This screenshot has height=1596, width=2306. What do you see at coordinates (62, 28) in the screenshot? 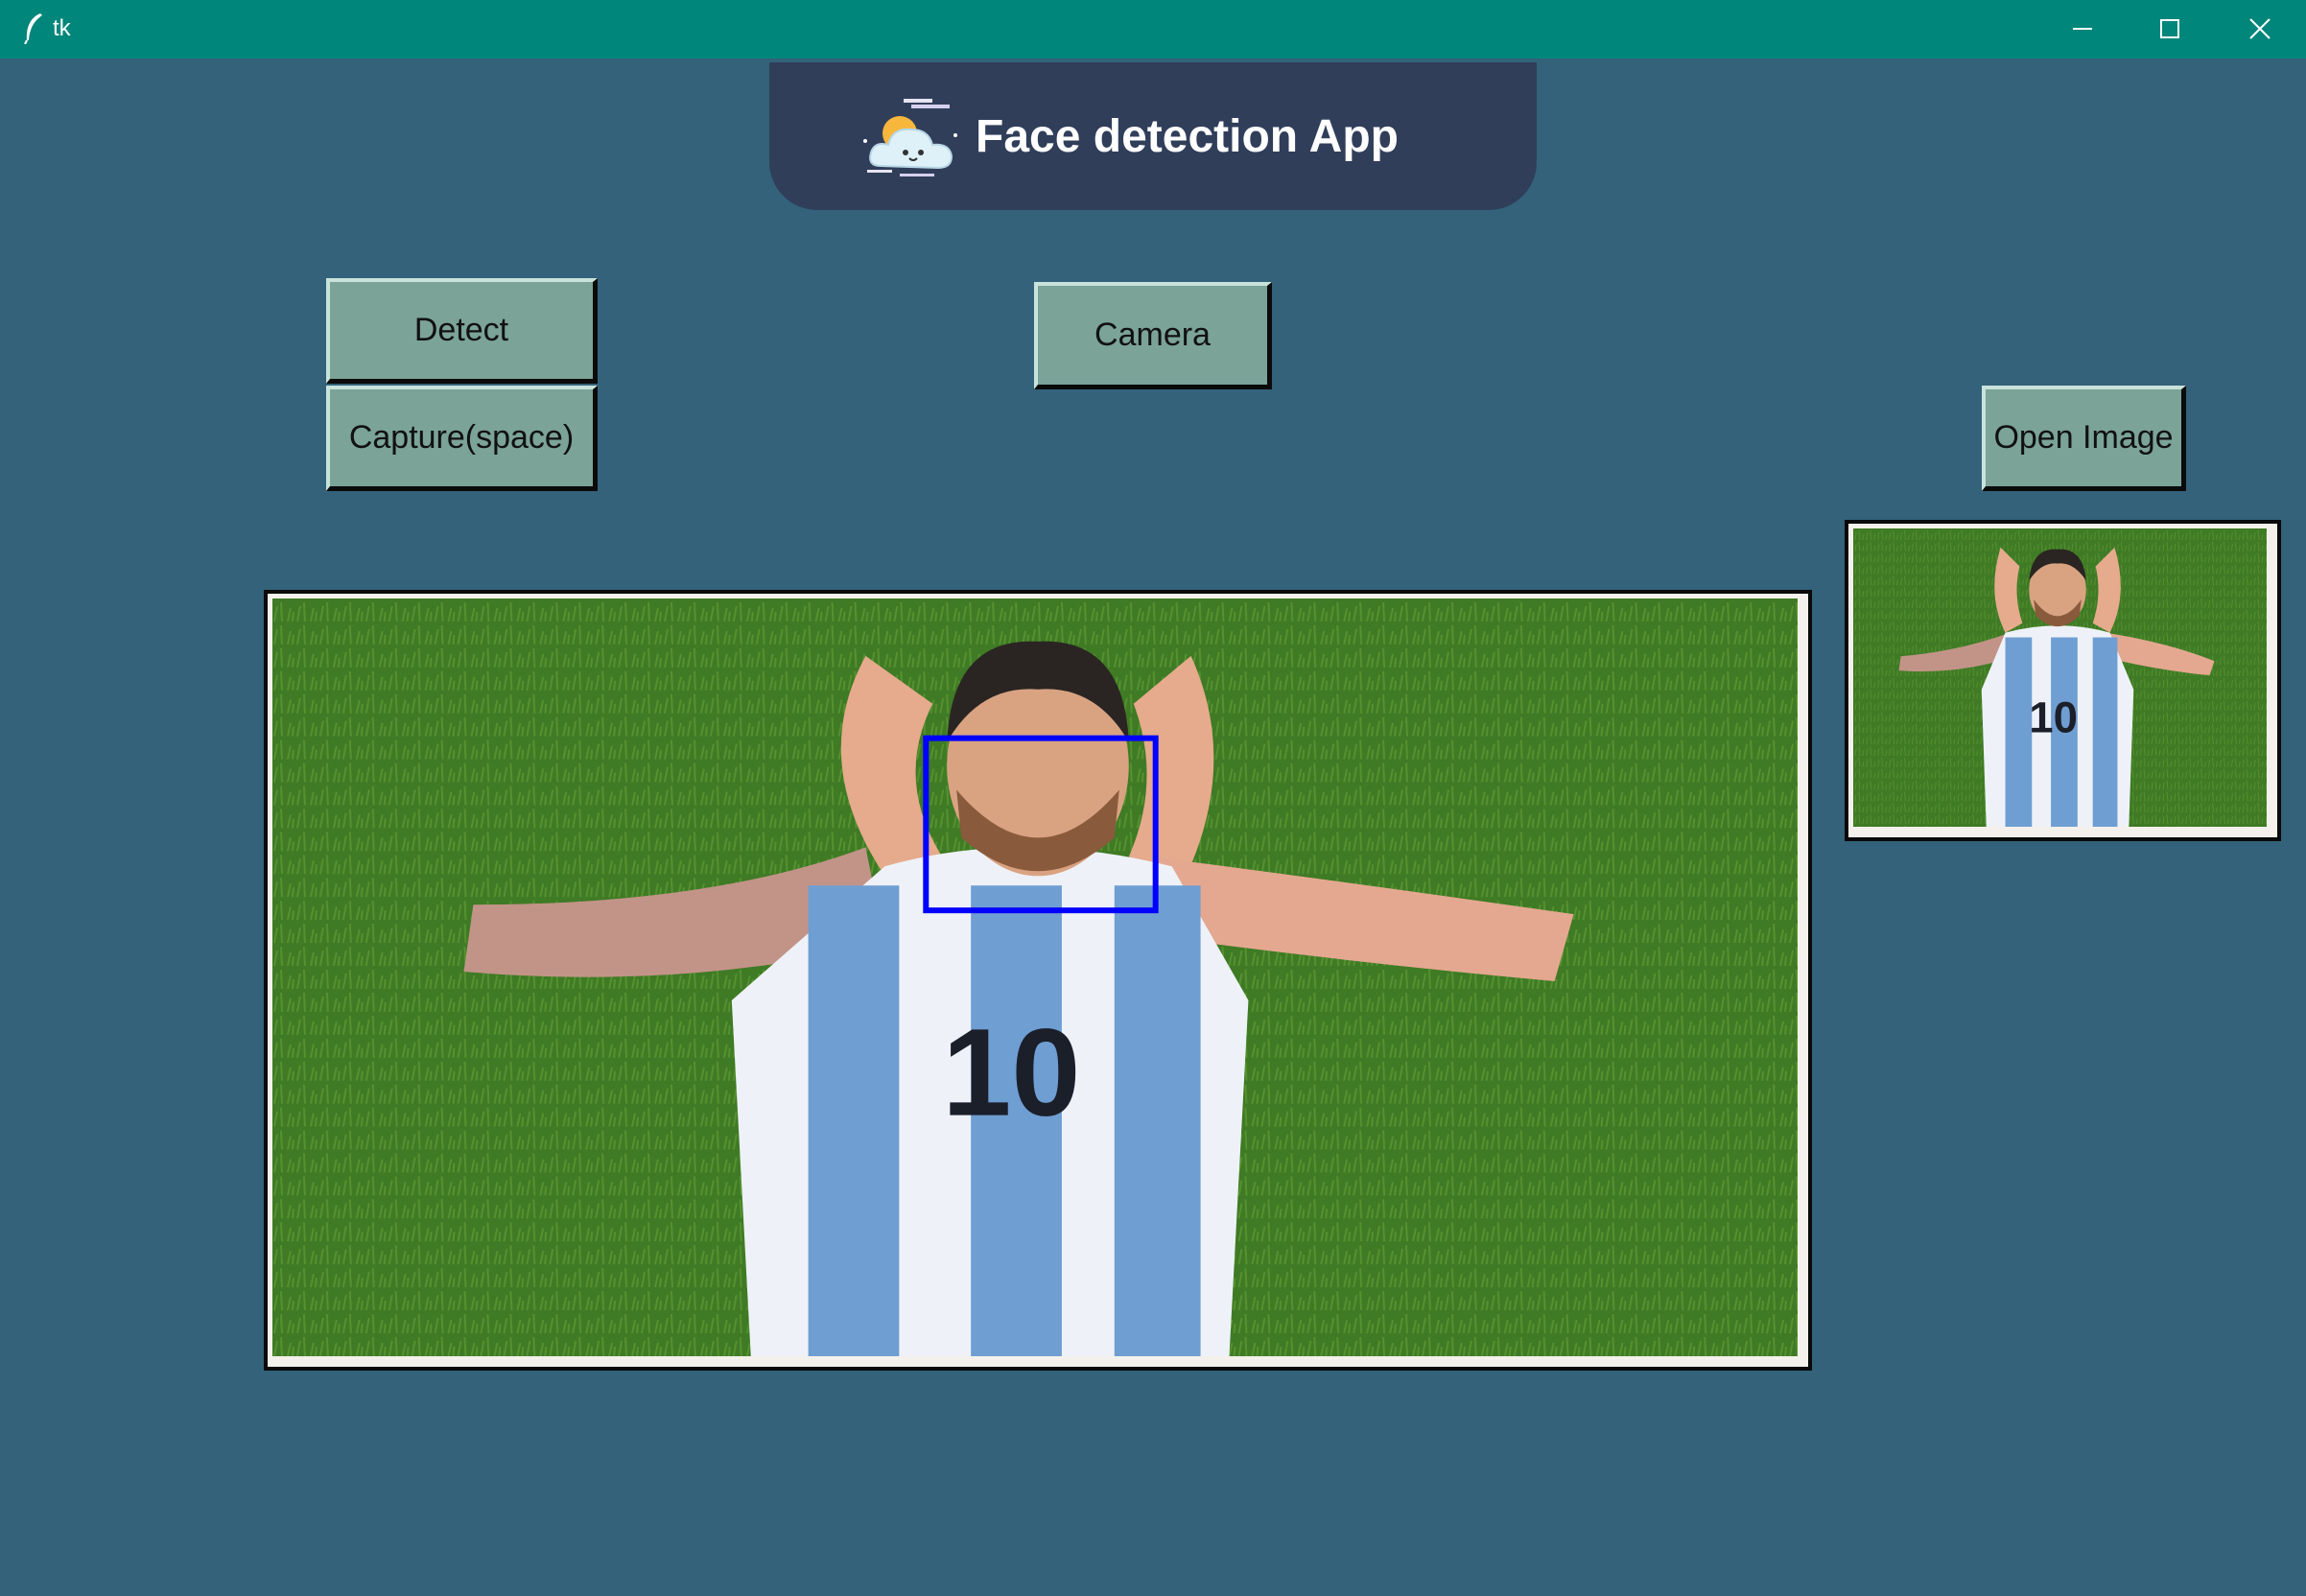
I see `window-title: tk` at bounding box center [62, 28].